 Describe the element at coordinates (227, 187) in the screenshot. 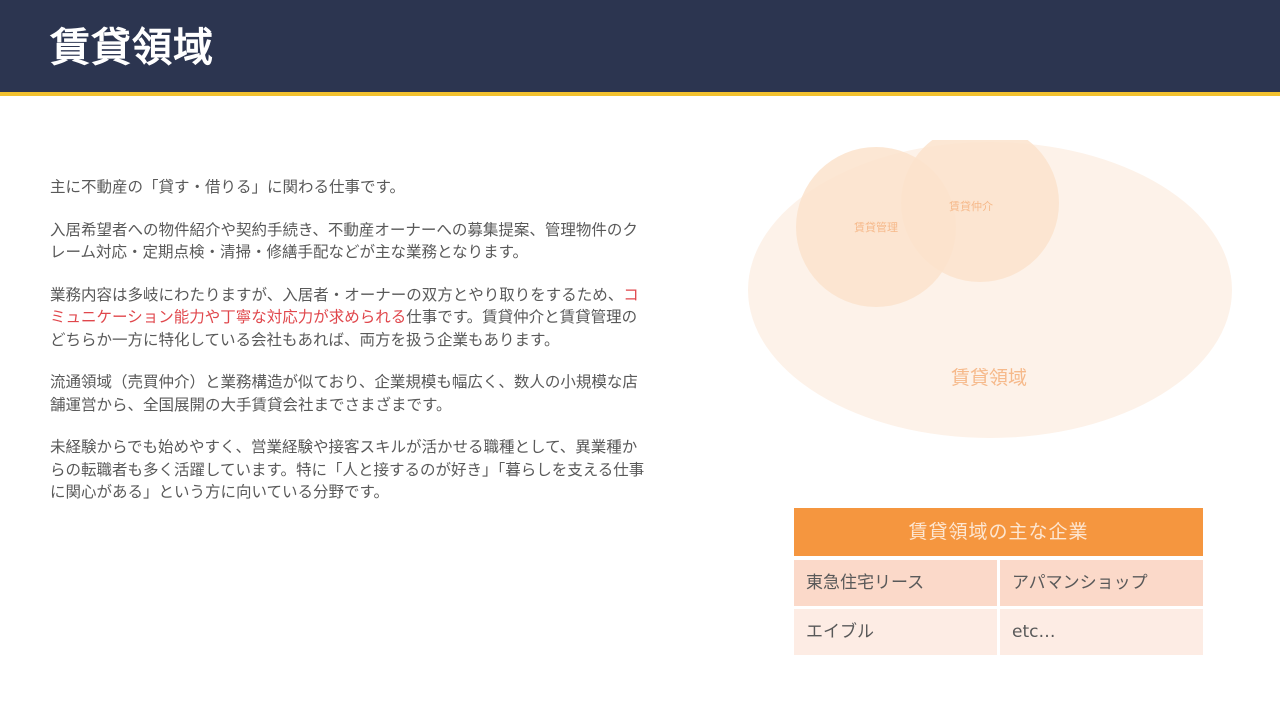

I see `paragraph-intro-text: 主に不動産の「貸す・借りる」に関わる仕事です。` at that location.